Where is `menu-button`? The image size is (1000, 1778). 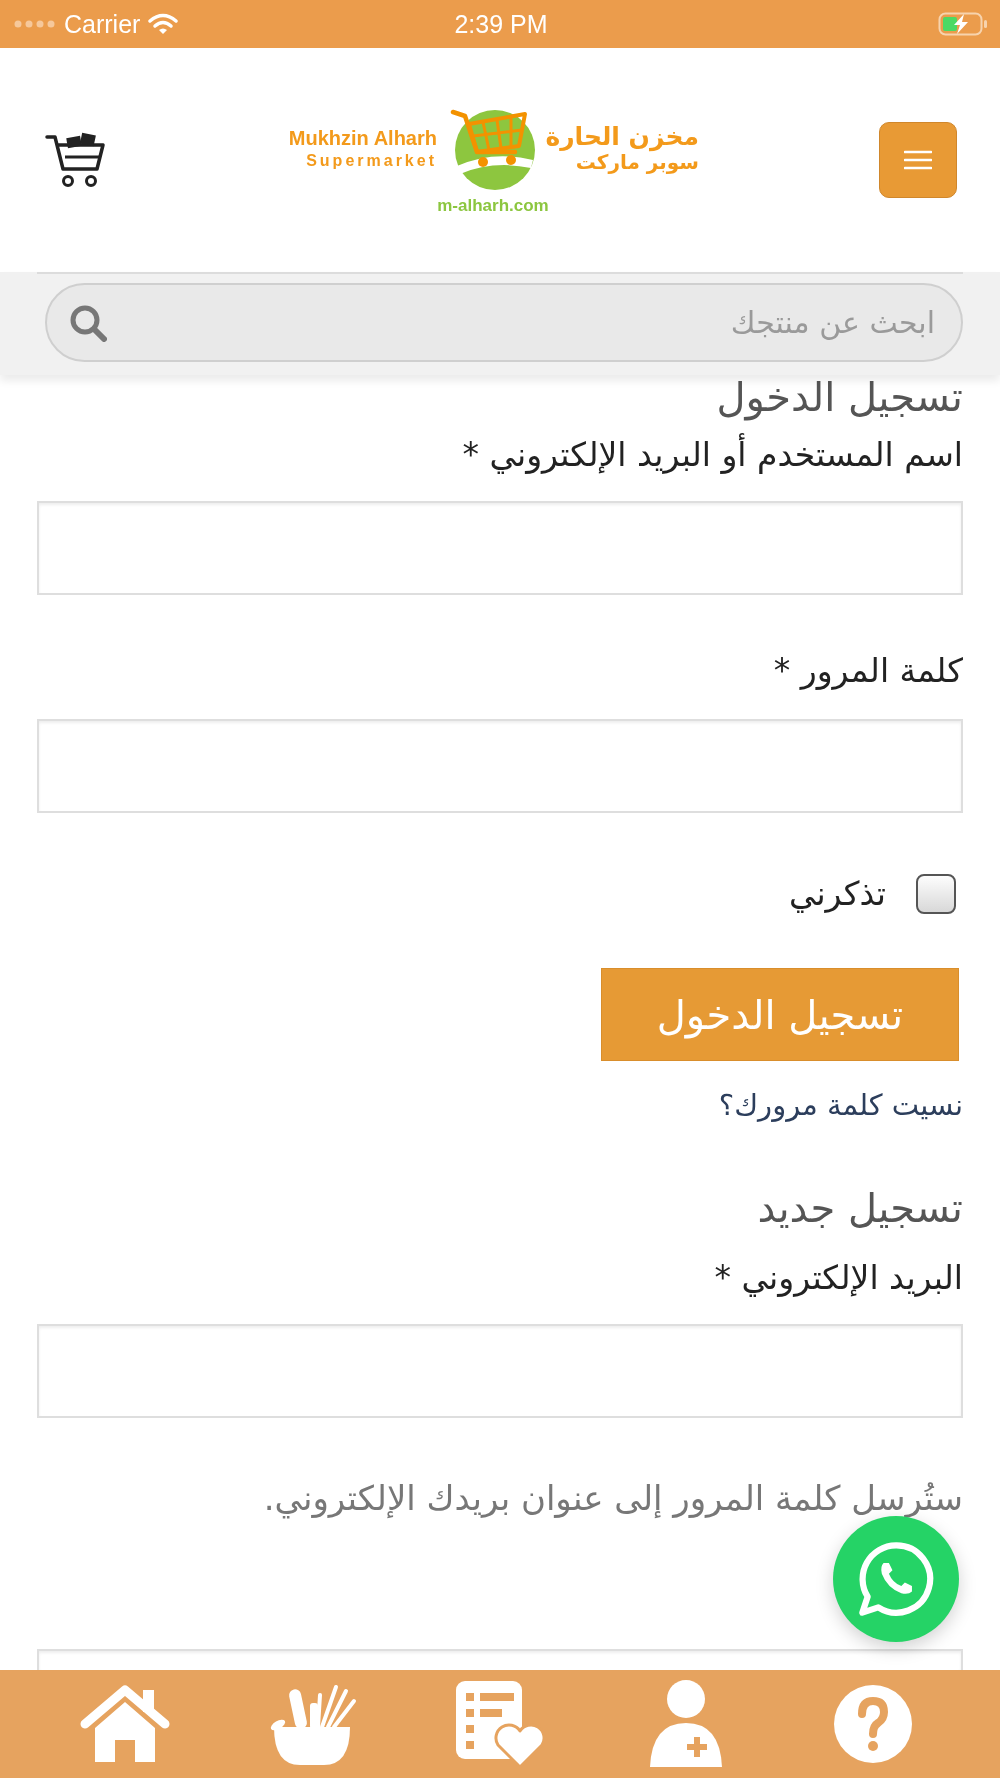
menu-button is located at coordinates (918, 160).